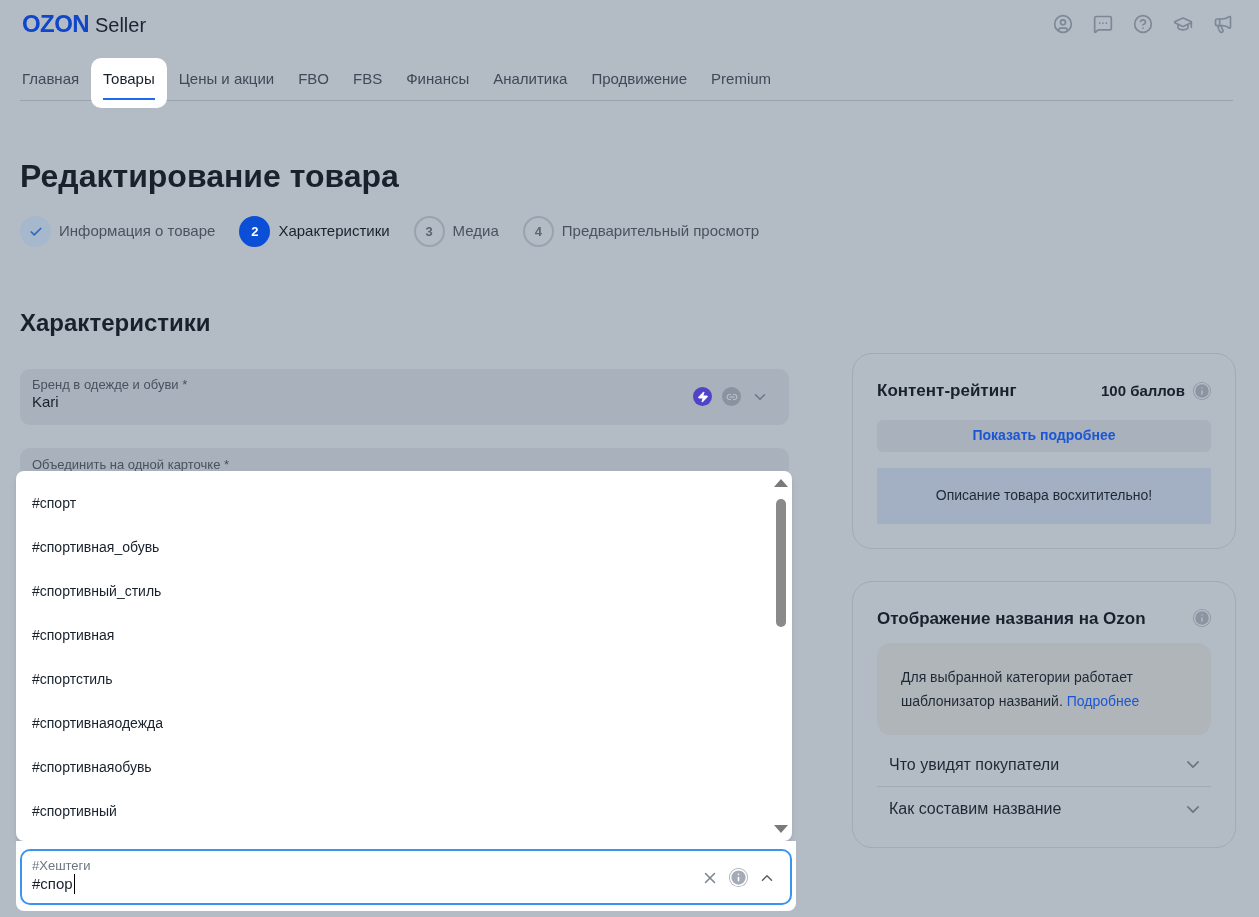 The width and height of the screenshot is (1259, 917). Describe the element at coordinates (1044, 809) in the screenshot. I see `accordion-item: Как составим название` at that location.